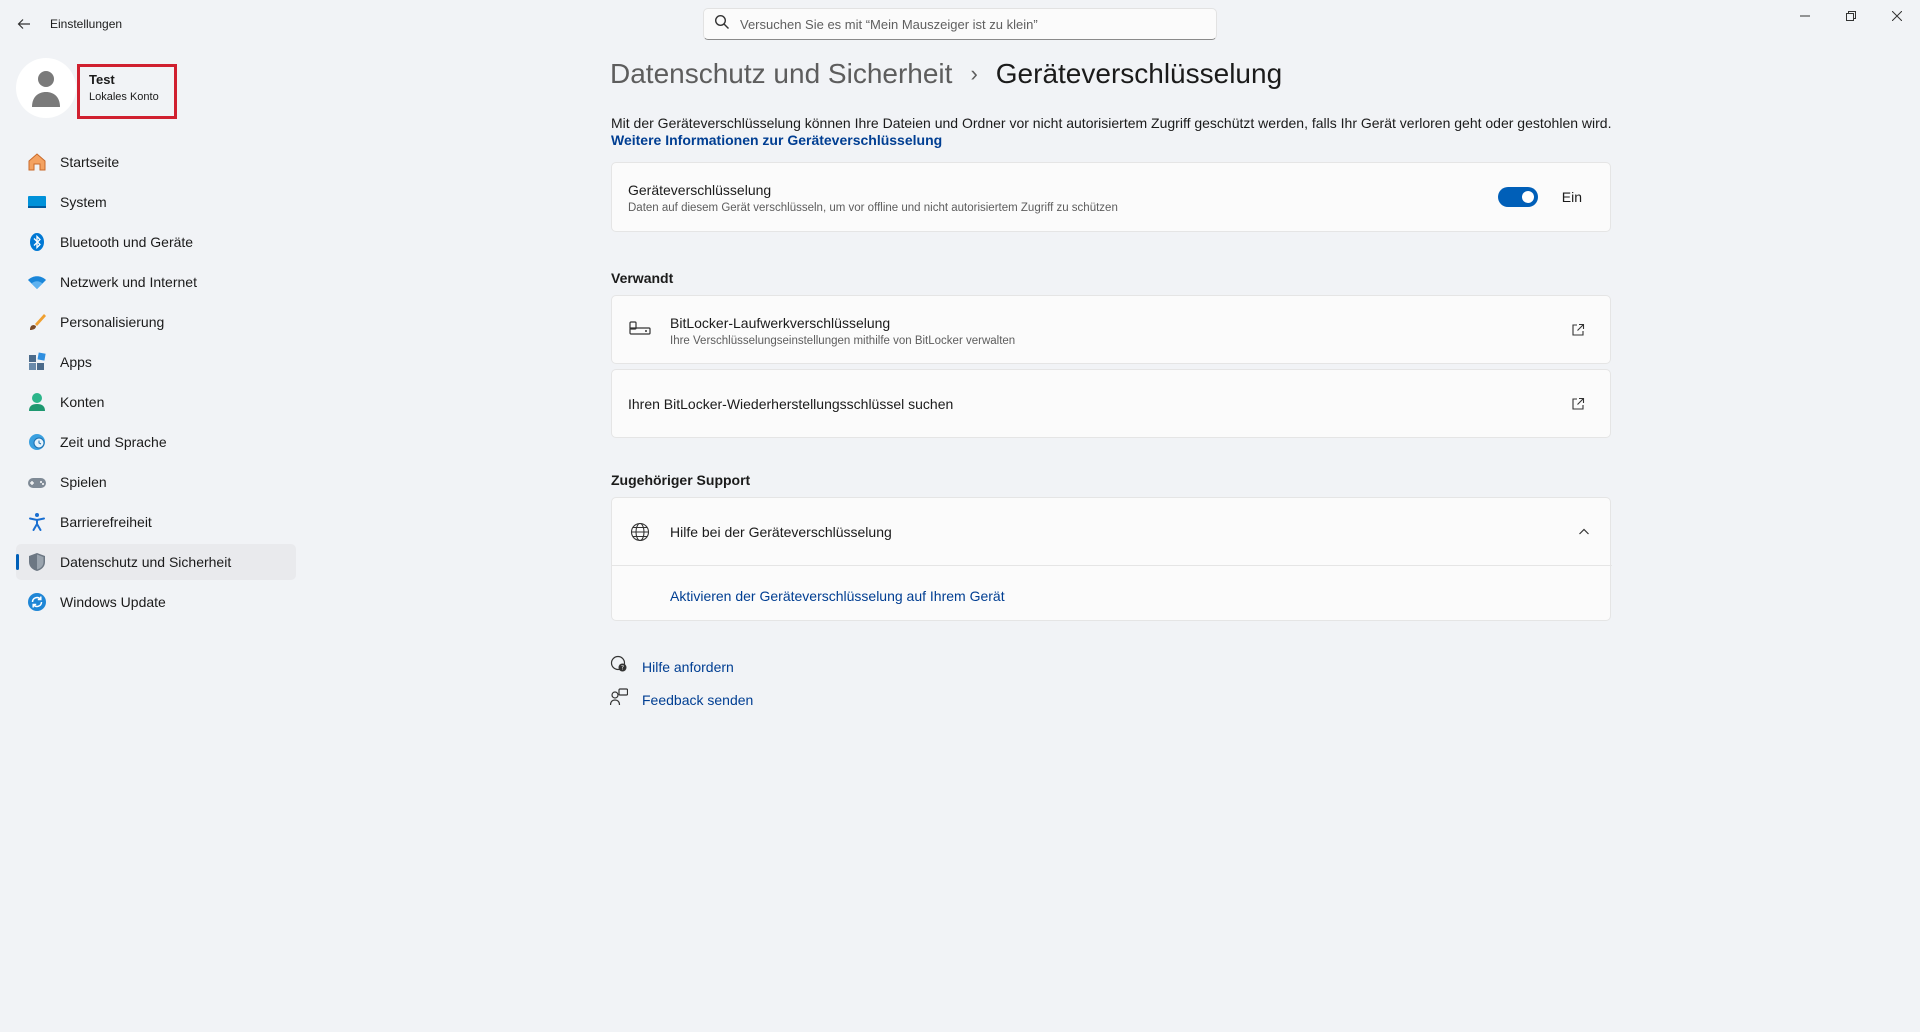 Image resolution: width=1920 pixels, height=1032 pixels. What do you see at coordinates (700, 190) in the screenshot?
I see `encryption-title: Geräteverschlüsselung` at bounding box center [700, 190].